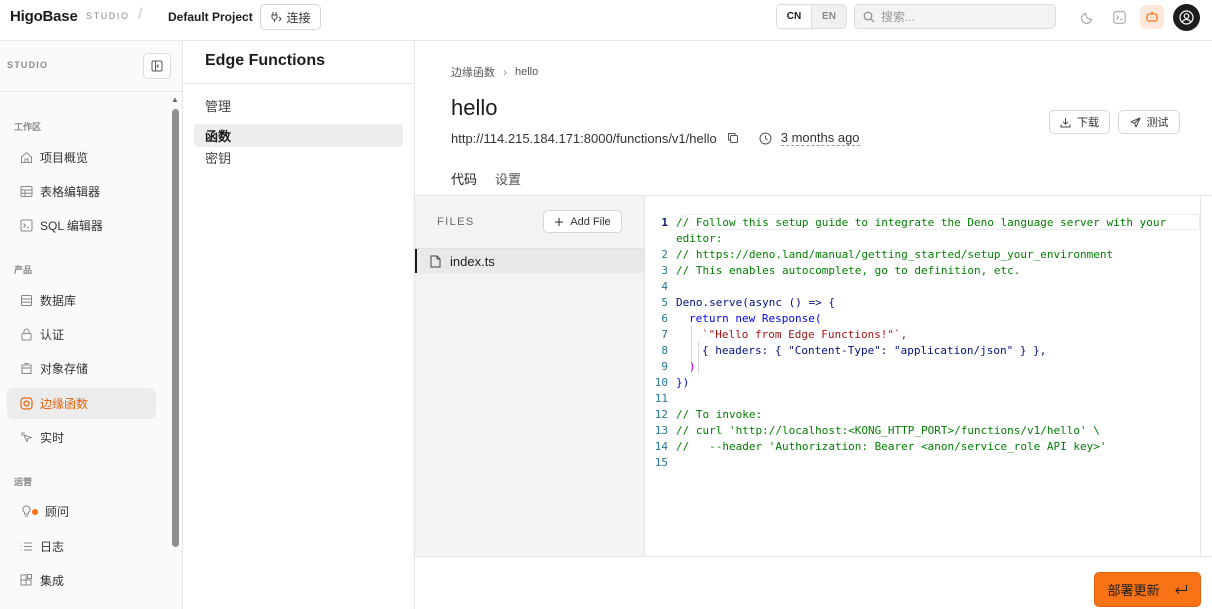 The image size is (1212, 609). I want to click on code-line: 12 // To invoke:, so click(703, 415).